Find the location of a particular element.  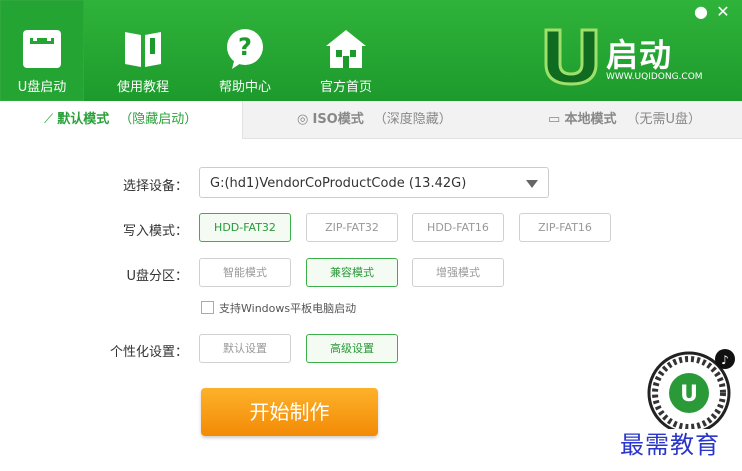

partition-enhanced: 增强模式 is located at coordinates (458, 272).